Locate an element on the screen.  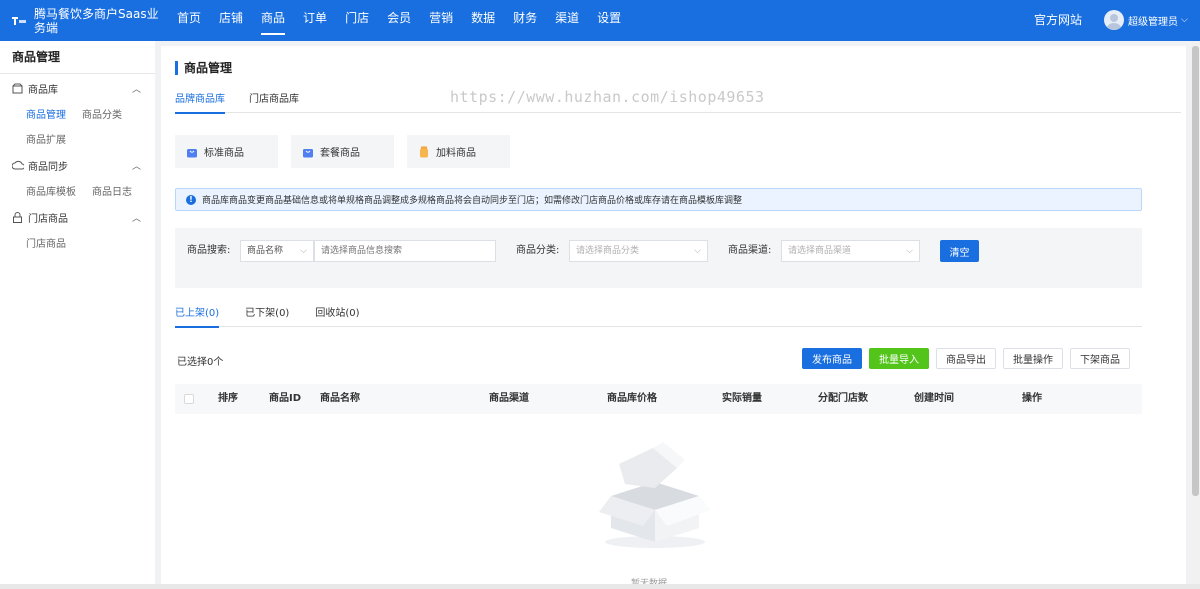
sidebar-subrow: 商品库模板 商品日志 is located at coordinates (77, 190).